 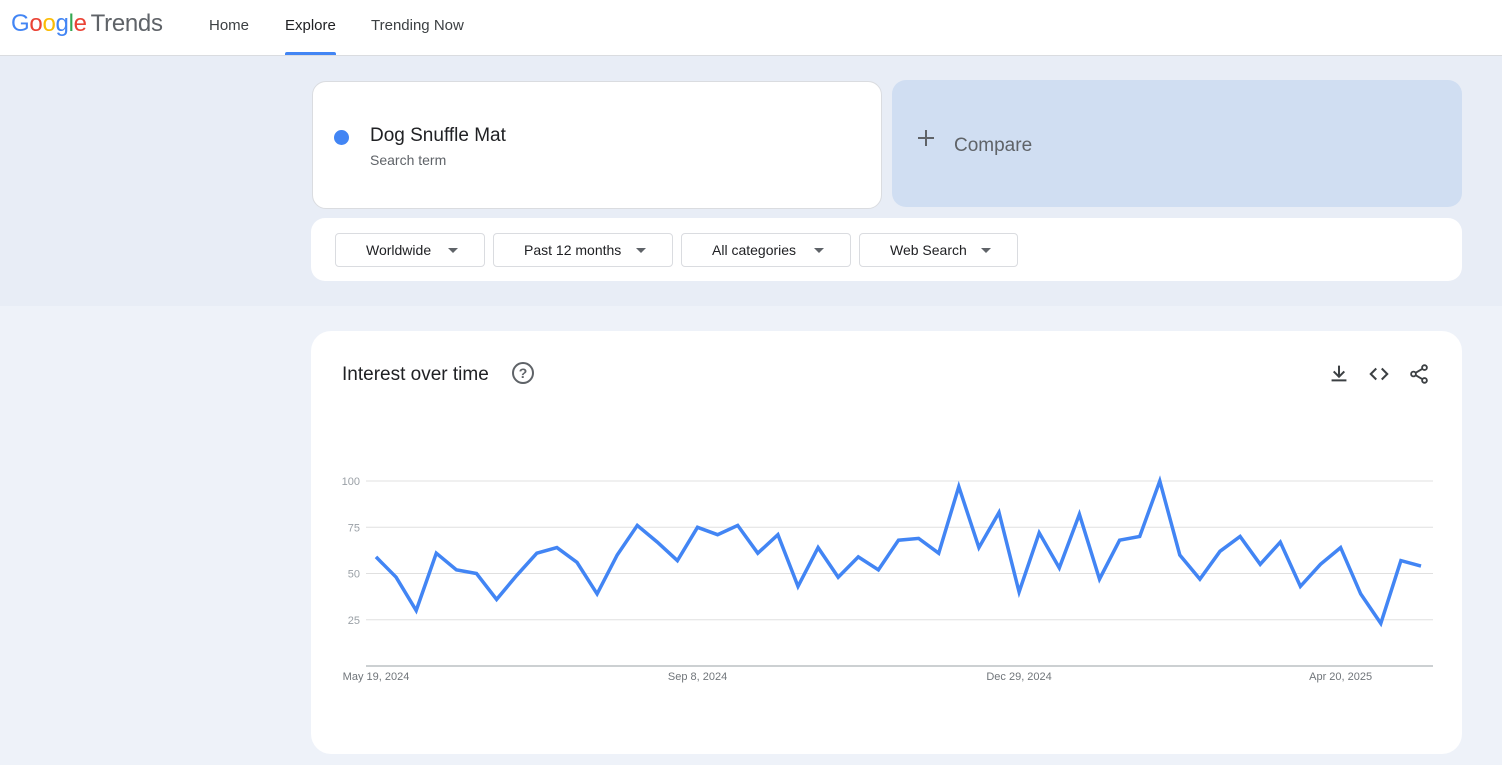 I want to click on category-dropdown: All categories, so click(x=766, y=250).